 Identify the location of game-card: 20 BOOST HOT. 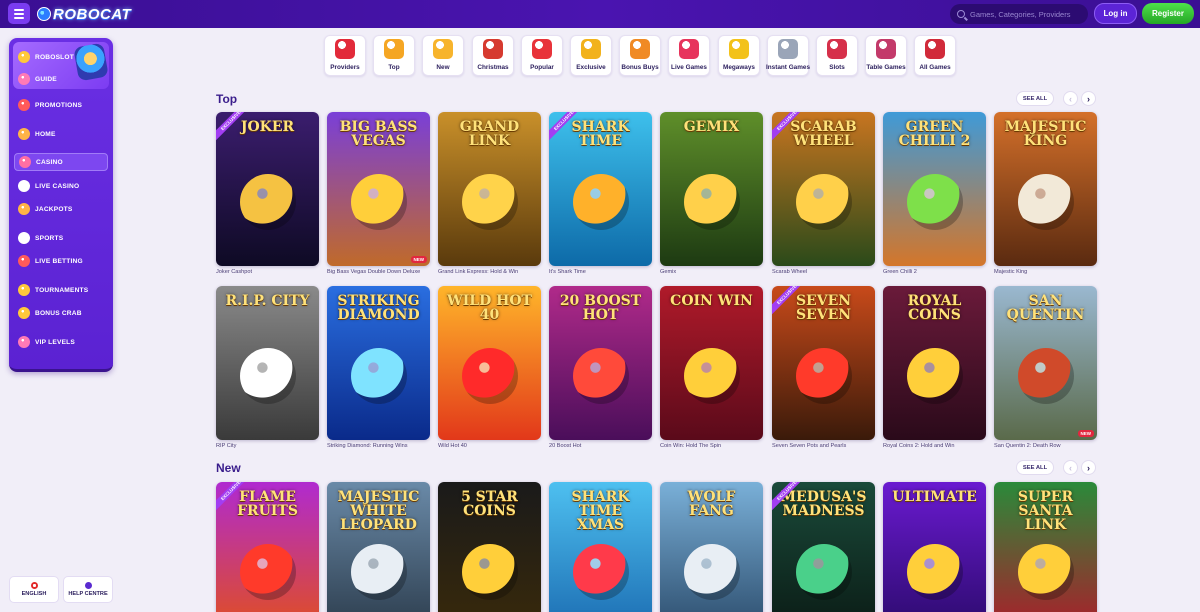
(600, 363).